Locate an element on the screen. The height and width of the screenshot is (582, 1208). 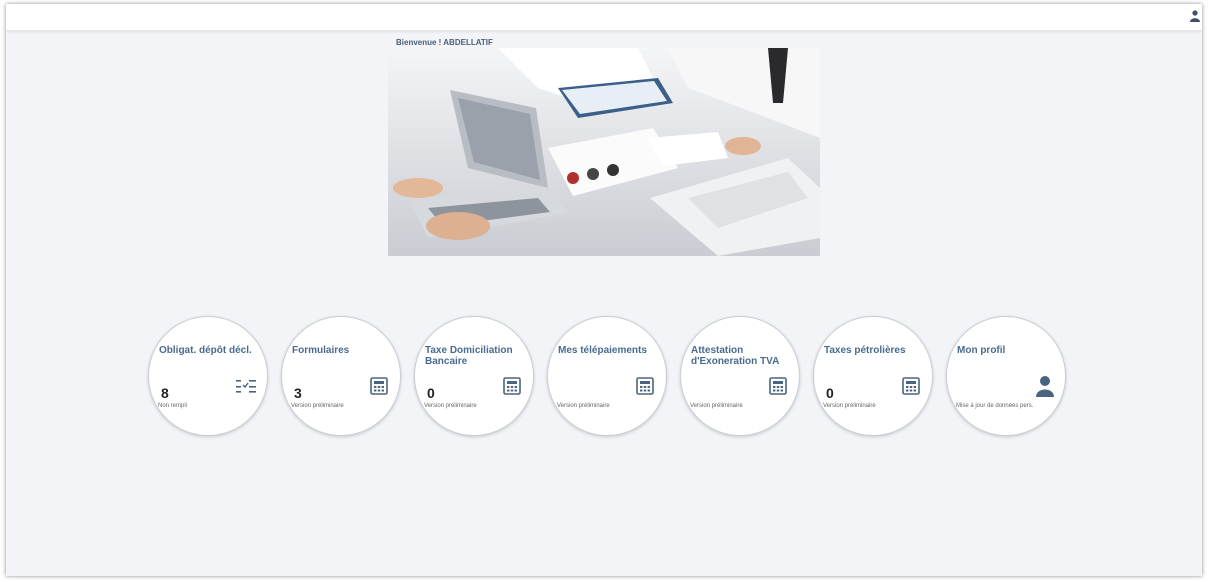
hero-image is located at coordinates (604, 152).